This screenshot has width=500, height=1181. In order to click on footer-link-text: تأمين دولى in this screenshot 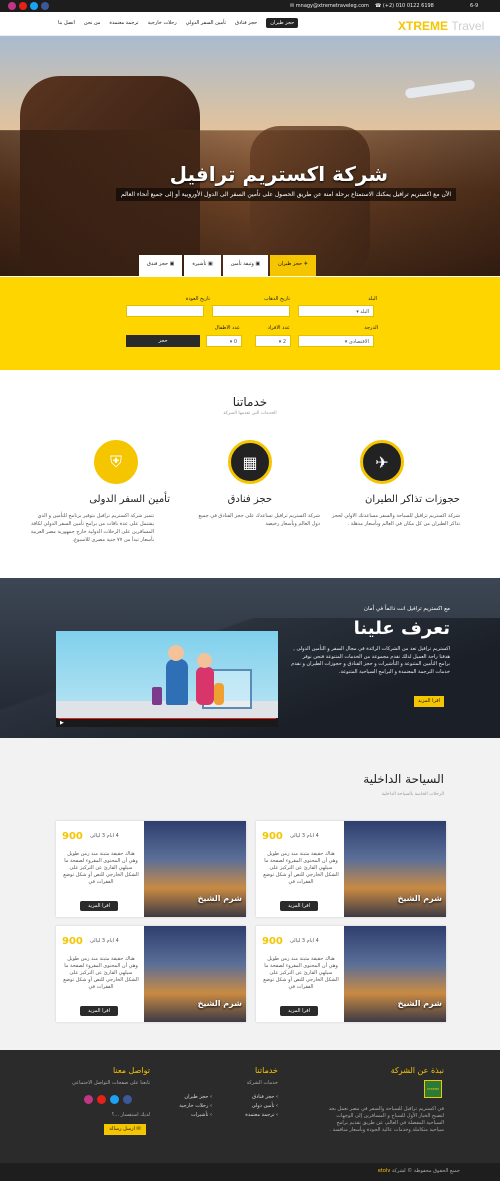, I will do `click(263, 1106)`.